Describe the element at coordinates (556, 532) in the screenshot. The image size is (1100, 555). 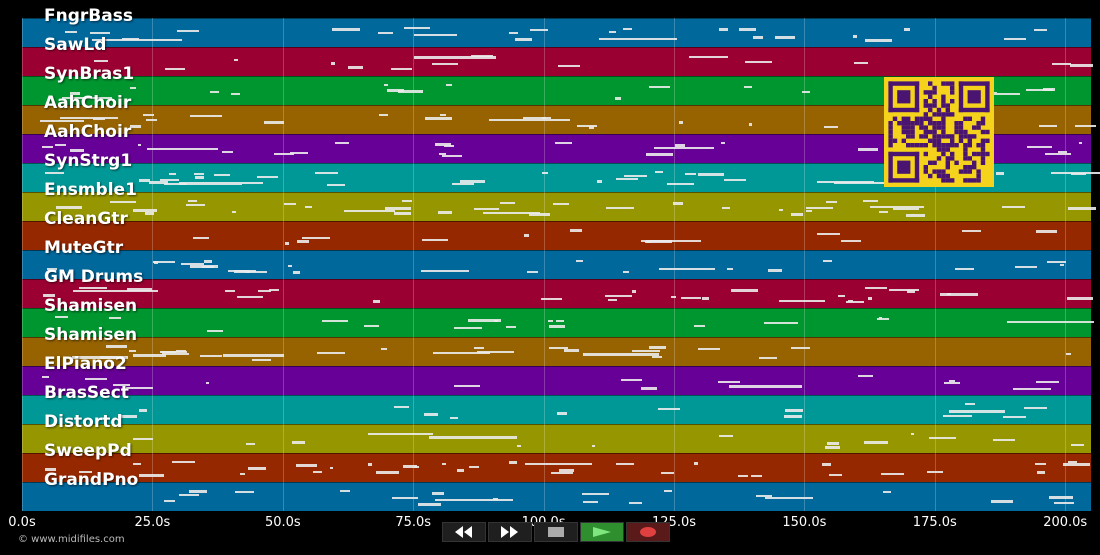
I see `stop-button` at that location.